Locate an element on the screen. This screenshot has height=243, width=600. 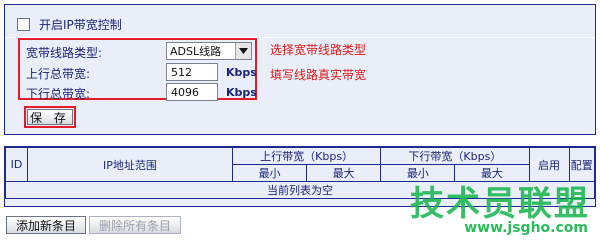
delete-all-entries-button: 删除所有条目 is located at coordinates (135, 225).